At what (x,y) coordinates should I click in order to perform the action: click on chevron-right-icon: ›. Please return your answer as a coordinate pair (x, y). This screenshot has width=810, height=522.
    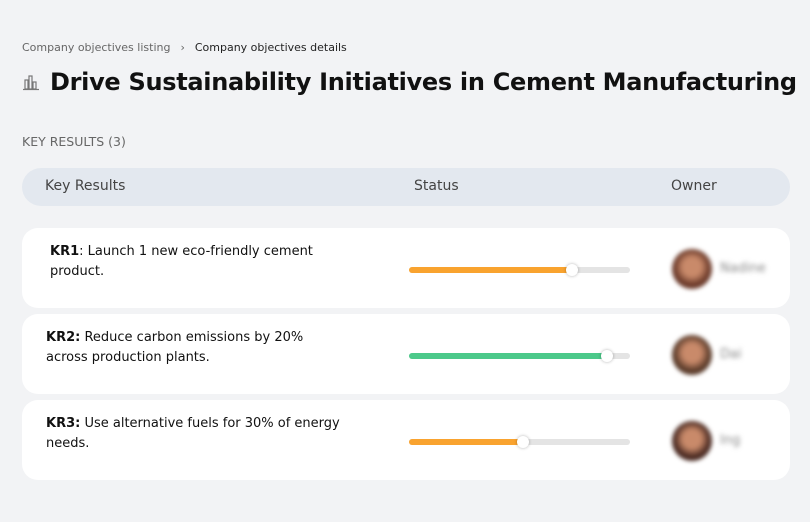
    Looking at the image, I should click on (182, 47).